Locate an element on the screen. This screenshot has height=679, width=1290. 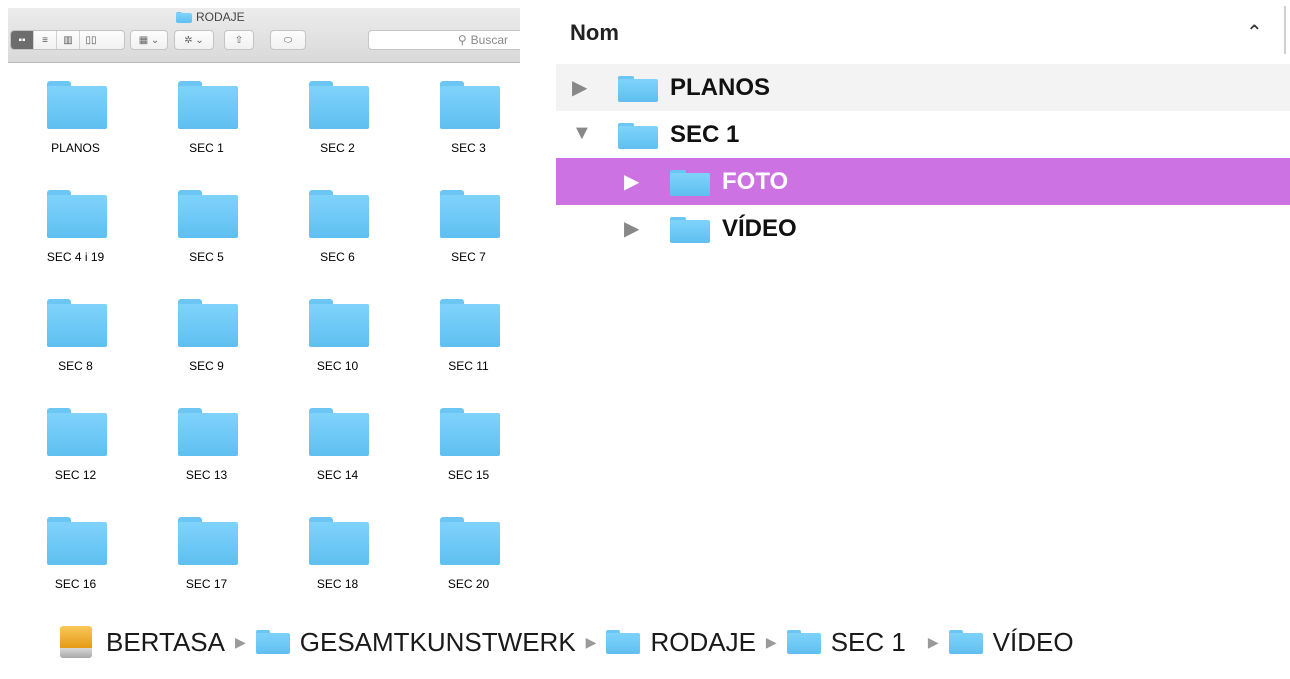
folder-label: SEC 8 is located at coordinates (75, 366).